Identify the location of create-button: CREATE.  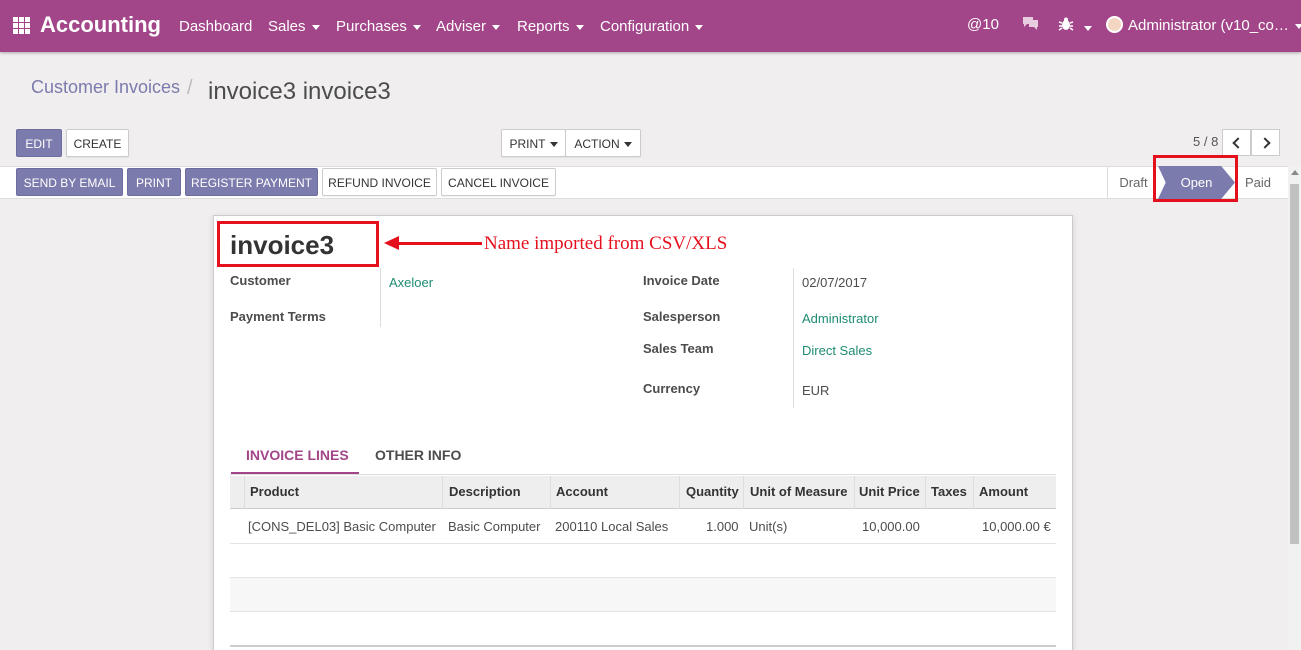
(97, 143).